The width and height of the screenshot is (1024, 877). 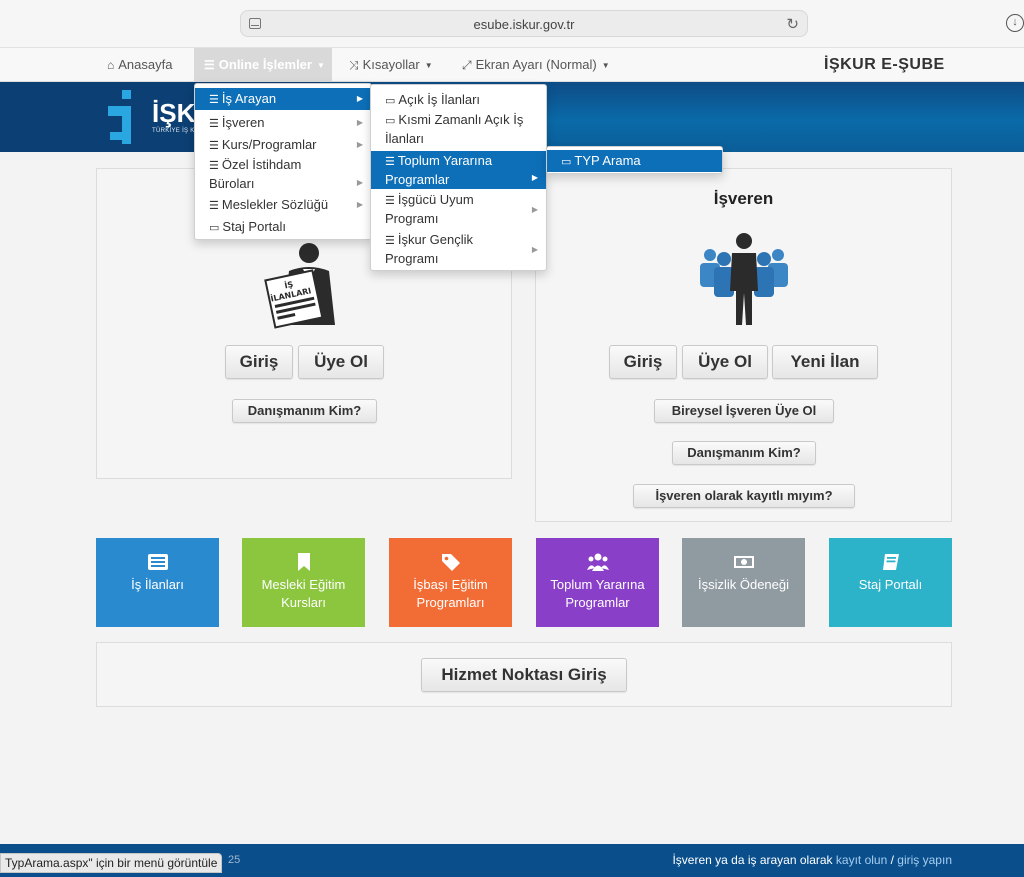 I want to click on nav-screen-label: Ekran Ayarı (Normal), so click(x=536, y=64).